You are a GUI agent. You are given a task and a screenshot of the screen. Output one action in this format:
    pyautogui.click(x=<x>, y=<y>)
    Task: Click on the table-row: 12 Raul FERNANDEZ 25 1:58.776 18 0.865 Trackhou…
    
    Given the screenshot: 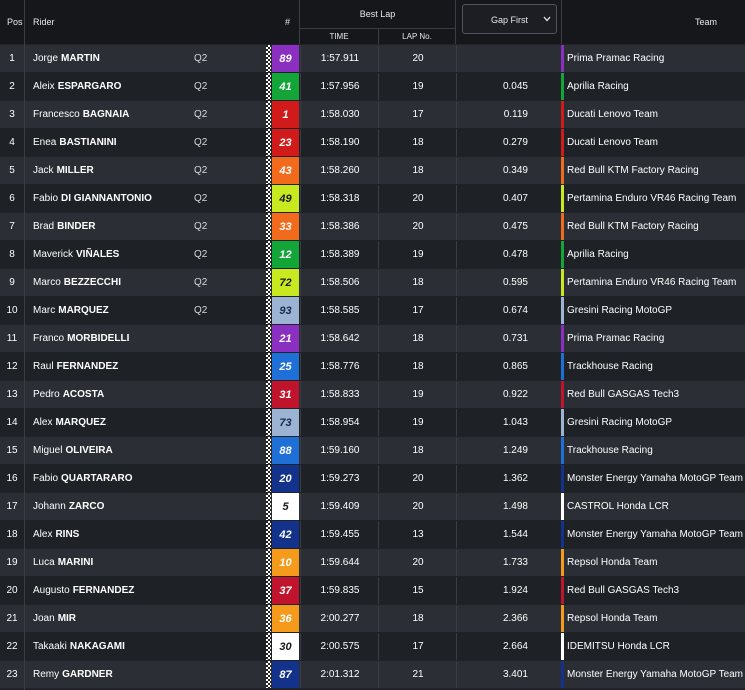 What is the action you would take?
    pyautogui.click(x=372, y=366)
    